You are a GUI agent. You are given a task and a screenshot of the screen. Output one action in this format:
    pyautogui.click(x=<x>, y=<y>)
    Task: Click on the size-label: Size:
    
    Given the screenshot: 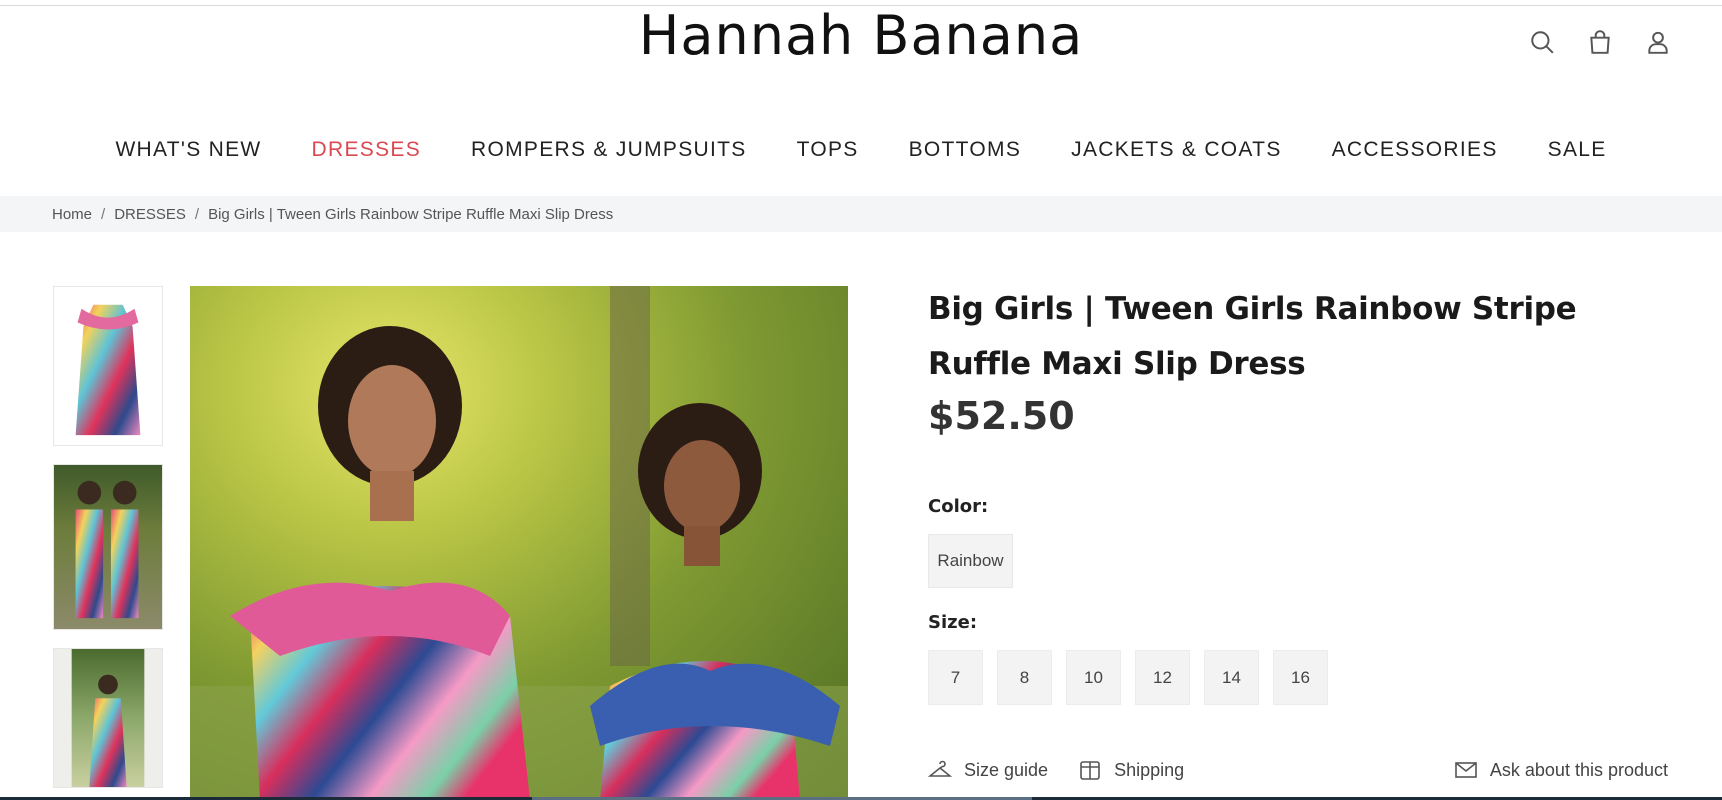 What is the action you would take?
    pyautogui.click(x=953, y=622)
    